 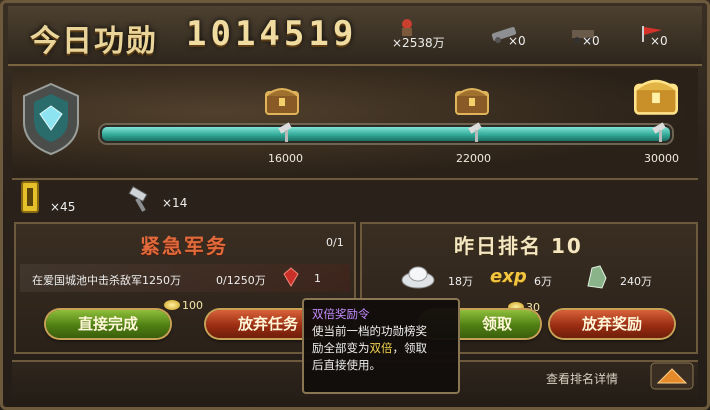 I want to click on complete-now-button: 直接完成, so click(x=108, y=324).